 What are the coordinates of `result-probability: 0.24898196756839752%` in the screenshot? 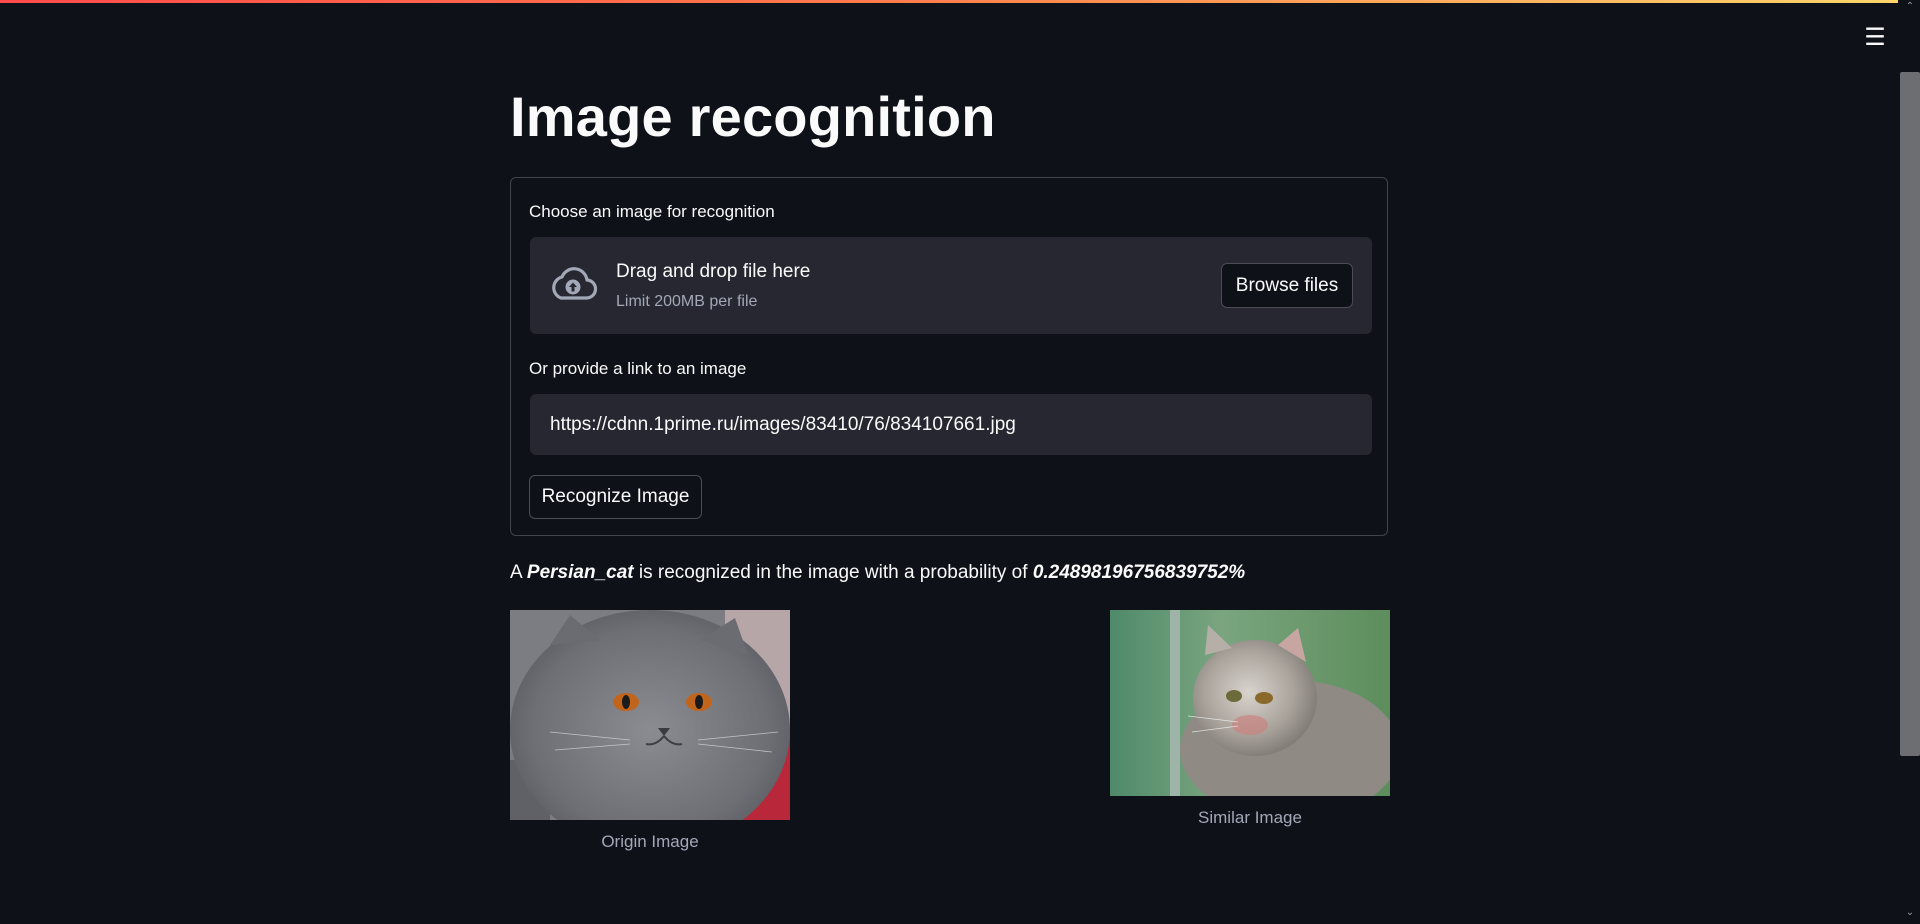 It's located at (1139, 572).